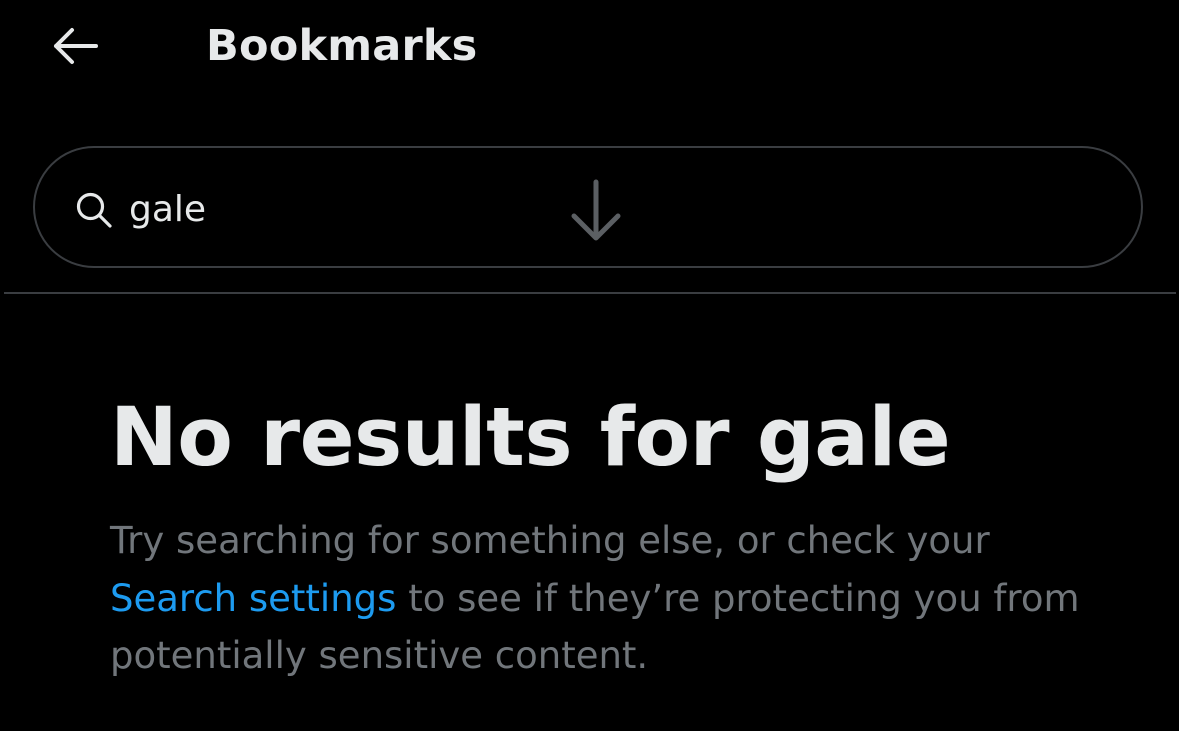 This screenshot has width=1179, height=731. Describe the element at coordinates (329, 209) in the screenshot. I see `search-input` at that location.